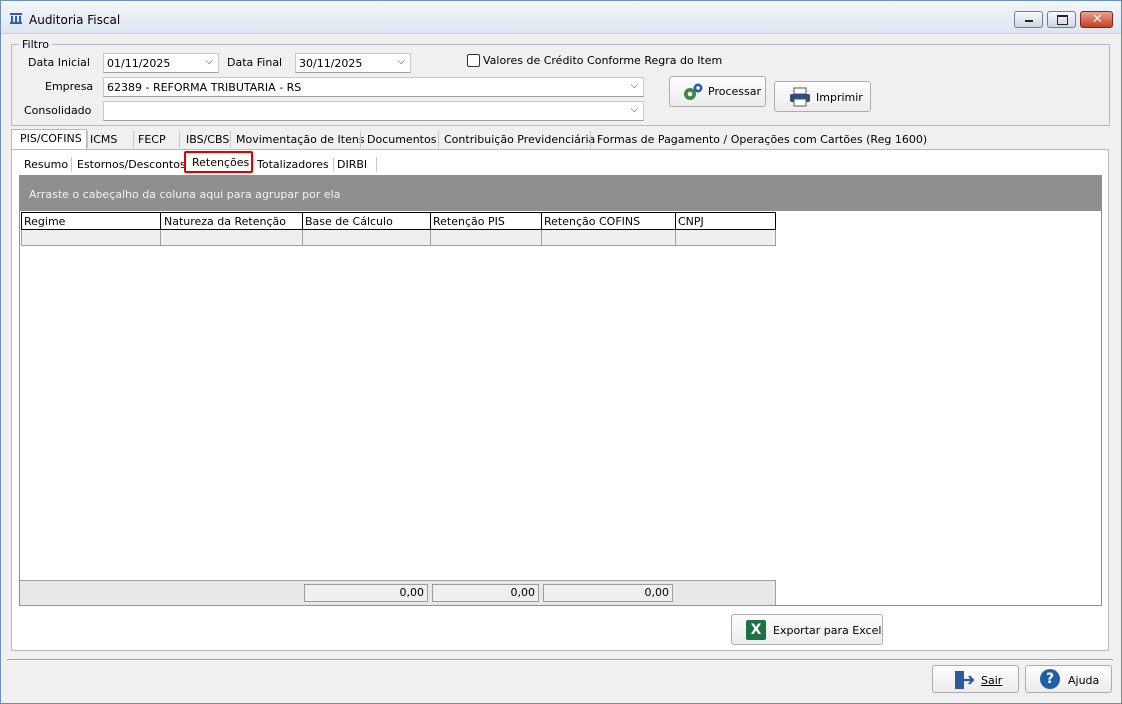 The width and height of the screenshot is (1122, 704). I want to click on window-title: Auditoria Fiscal, so click(75, 20).